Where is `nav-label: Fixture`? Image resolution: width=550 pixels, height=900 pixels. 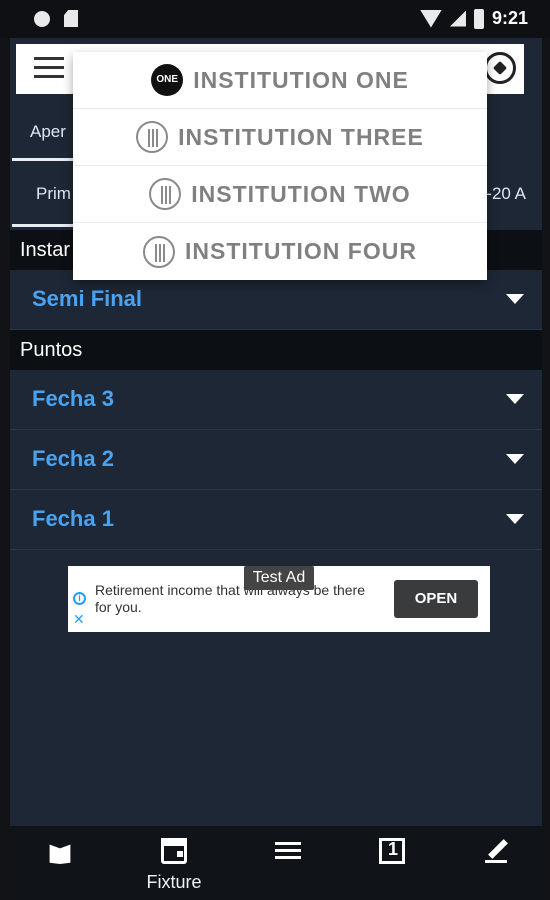
nav-label: Fixture is located at coordinates (174, 882).